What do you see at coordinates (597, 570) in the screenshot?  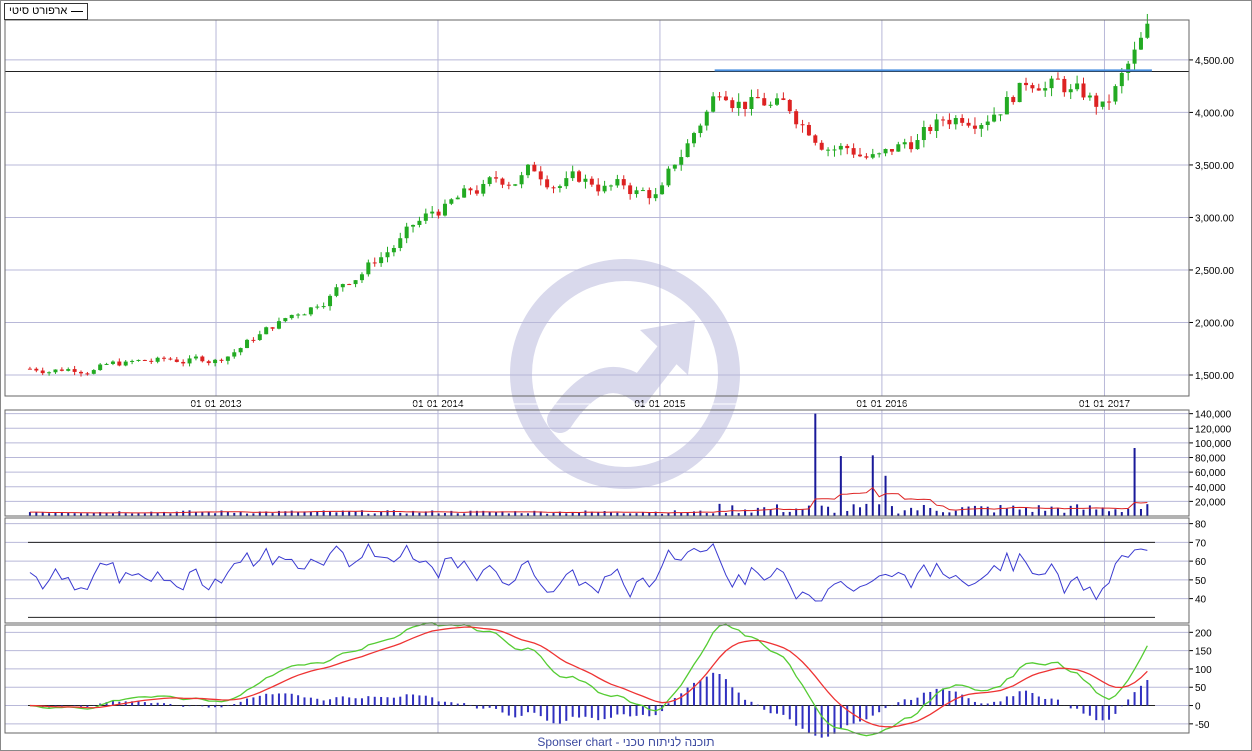 I see `panel-frame-rsi` at bounding box center [597, 570].